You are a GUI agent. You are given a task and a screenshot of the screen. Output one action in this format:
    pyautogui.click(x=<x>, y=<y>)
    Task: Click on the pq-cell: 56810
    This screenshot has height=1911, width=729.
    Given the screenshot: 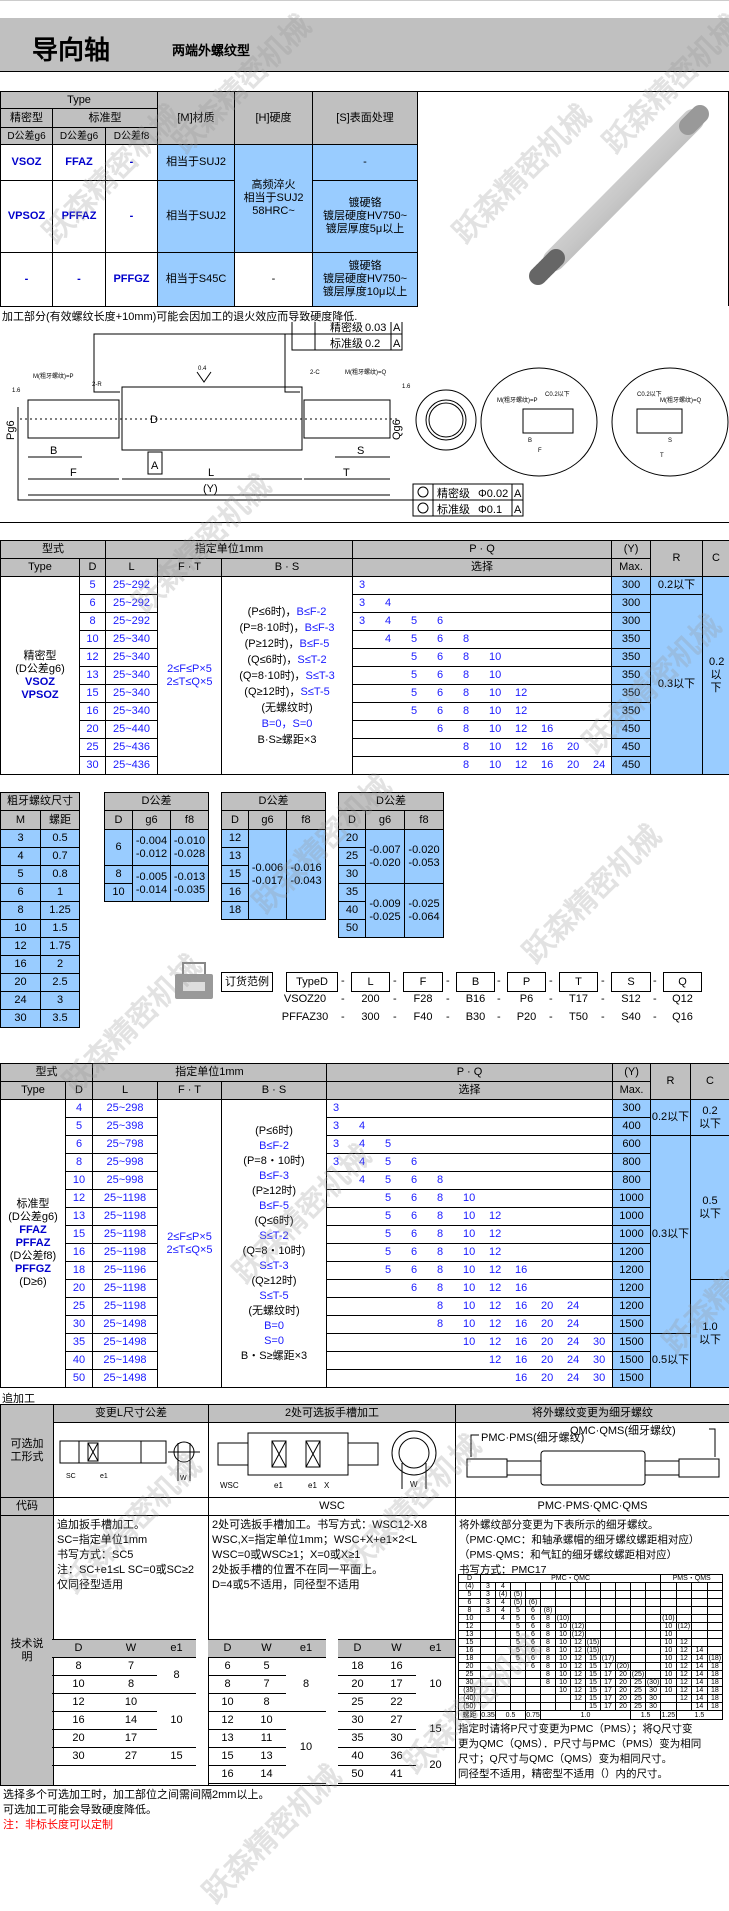 What is the action you would take?
    pyautogui.click(x=482, y=676)
    